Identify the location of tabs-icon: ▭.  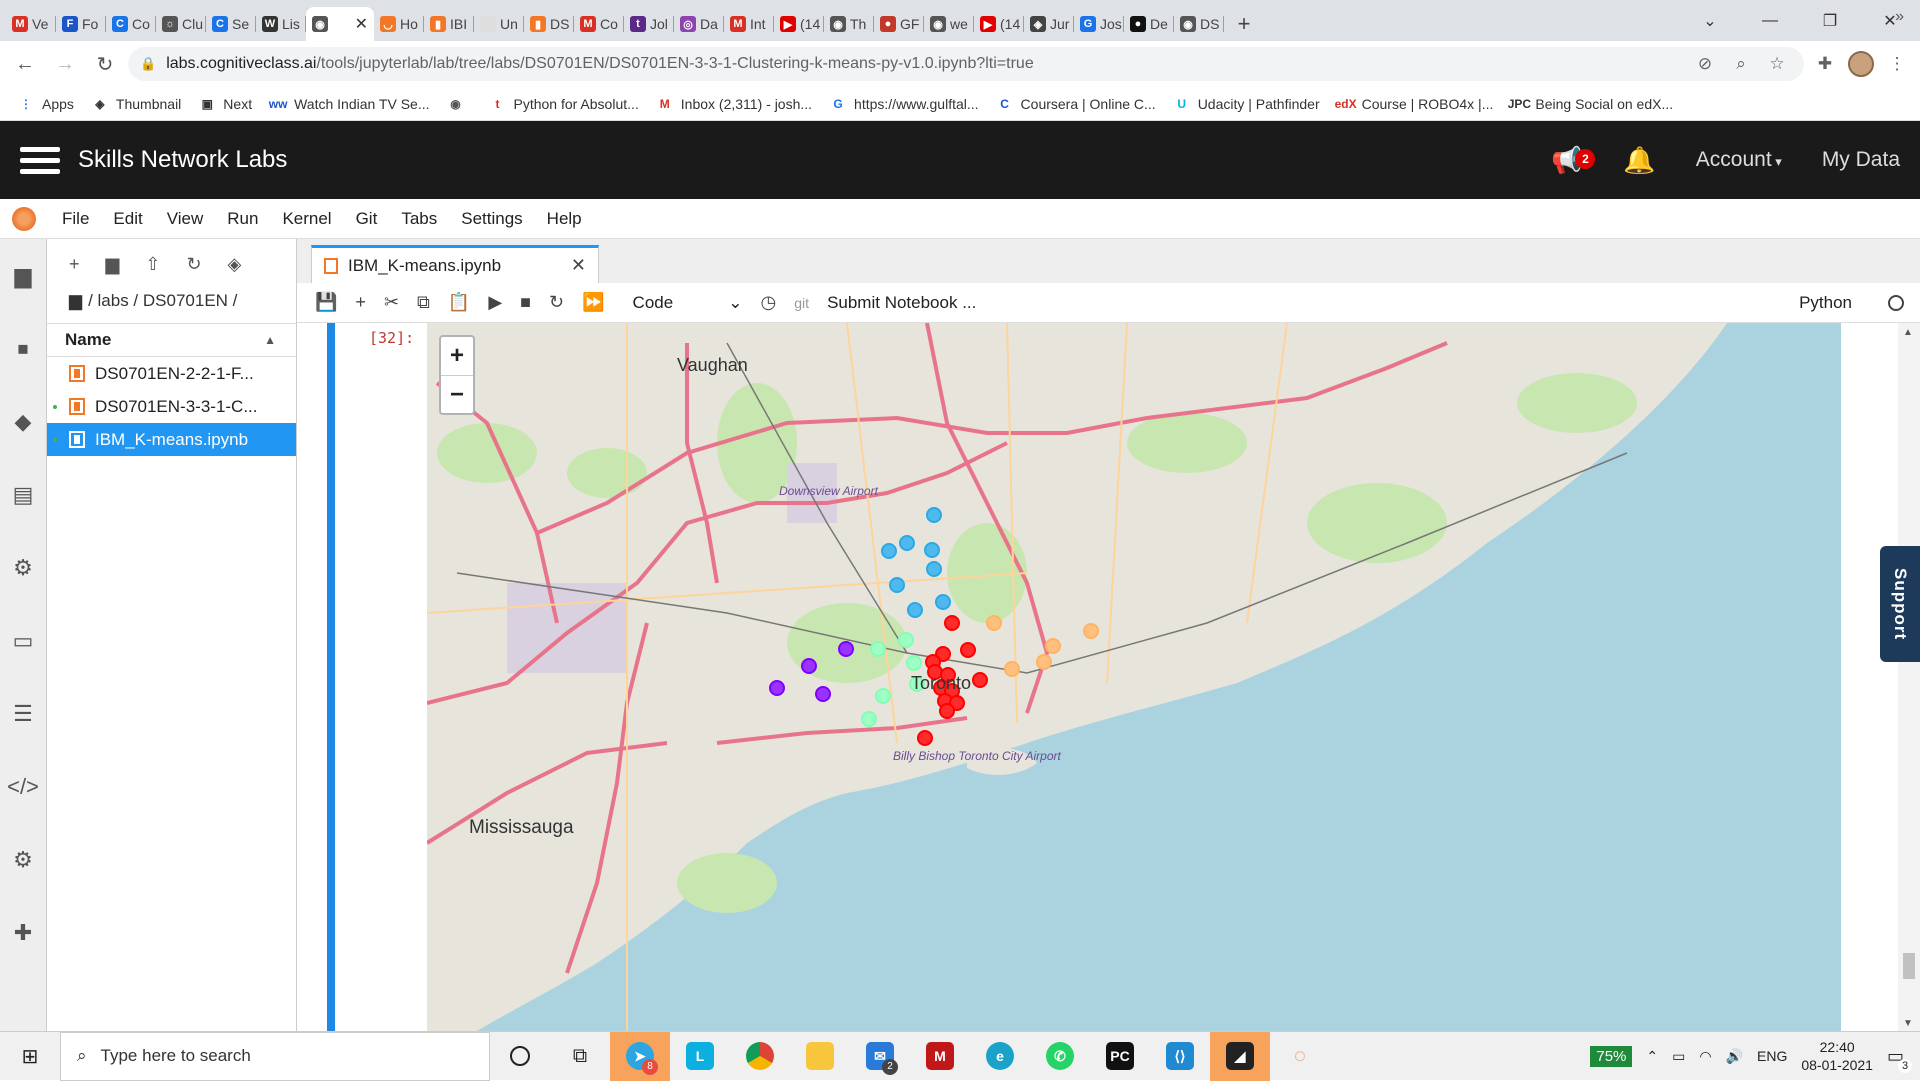
(23, 640).